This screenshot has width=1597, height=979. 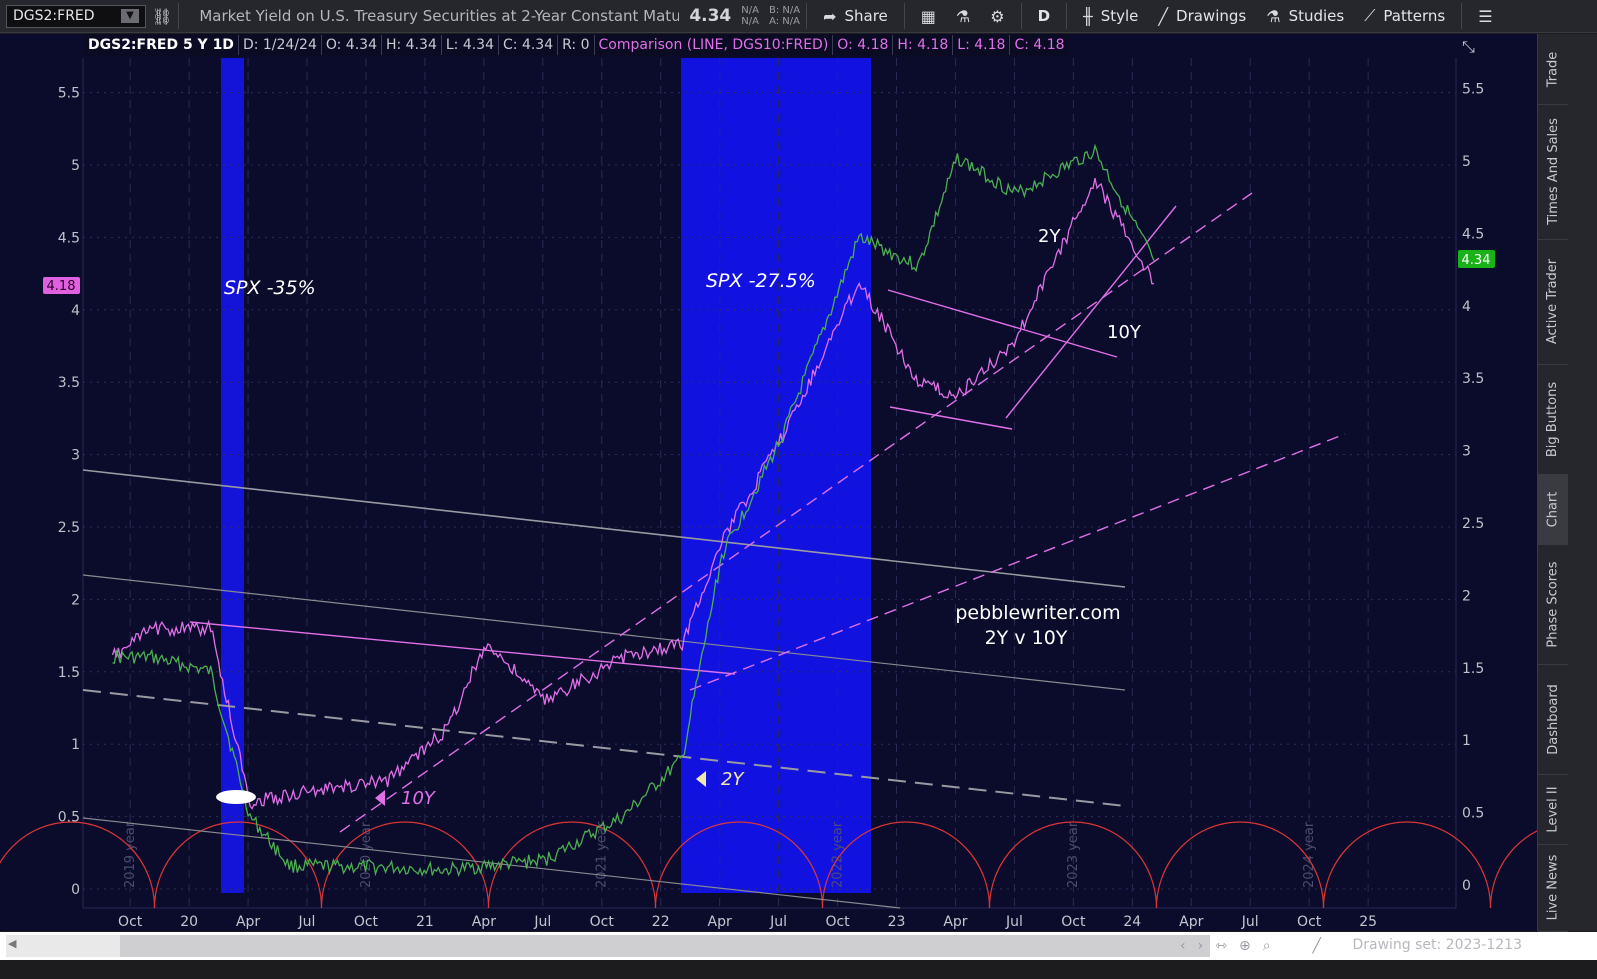 What do you see at coordinates (750, 10) in the screenshot?
I see `net-change-value: N/A` at bounding box center [750, 10].